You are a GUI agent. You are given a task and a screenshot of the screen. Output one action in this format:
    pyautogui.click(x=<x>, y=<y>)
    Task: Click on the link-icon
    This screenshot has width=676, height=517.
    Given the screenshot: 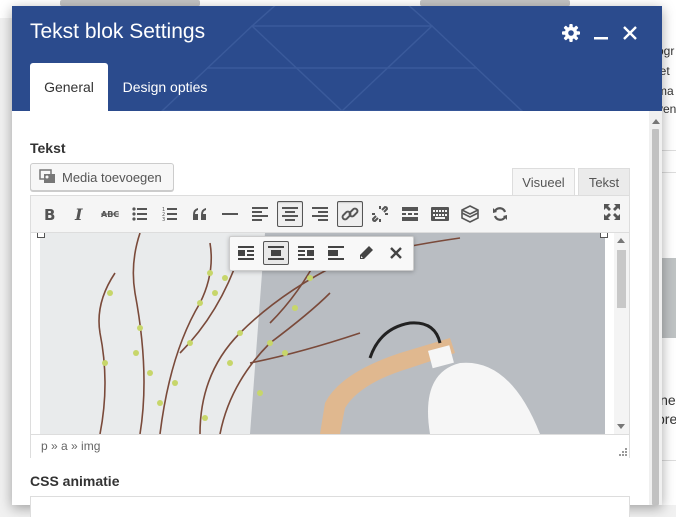 What is the action you would take?
    pyautogui.click(x=350, y=214)
    